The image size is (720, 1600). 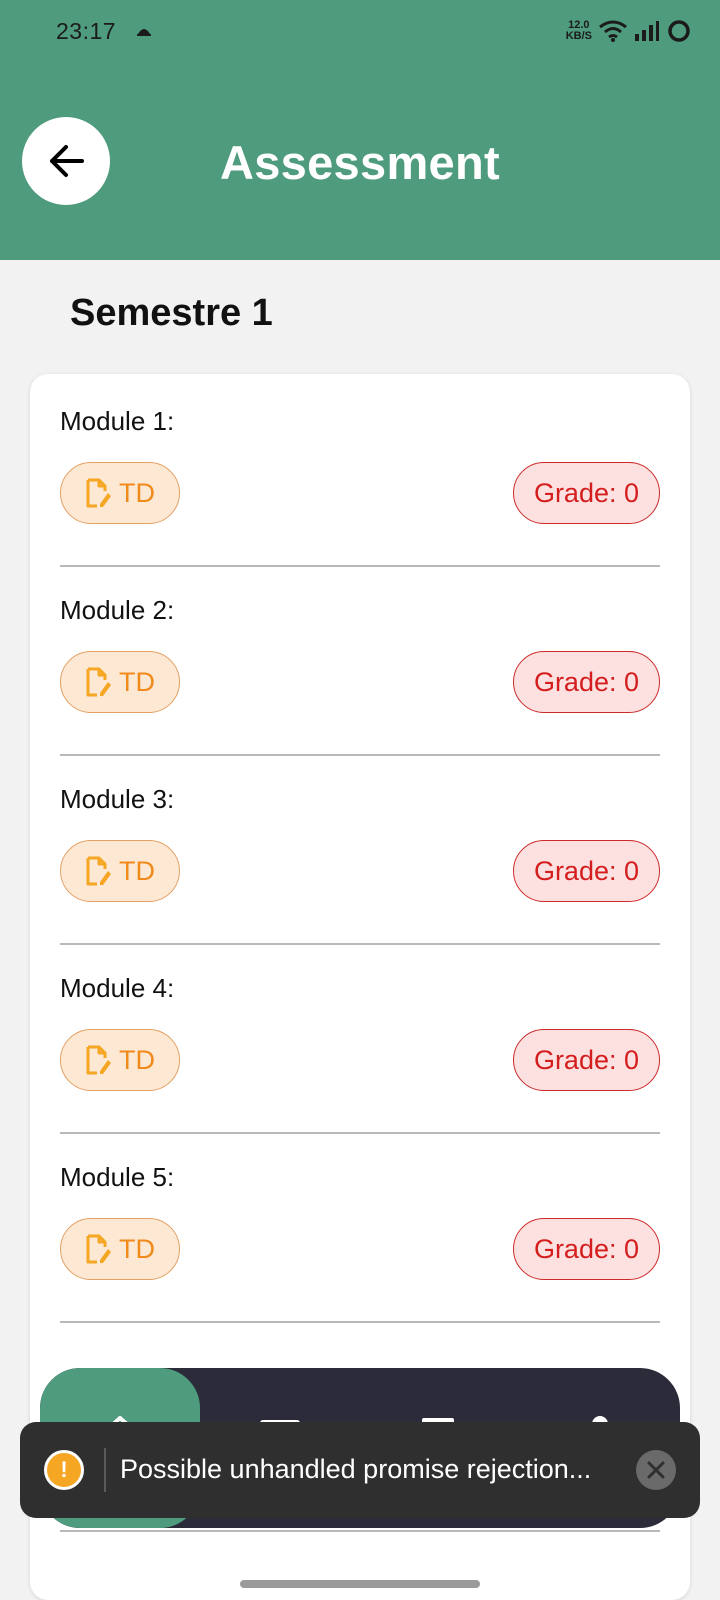 What do you see at coordinates (360, 659) in the screenshot?
I see `module-row: Module 2: TD Grade: 0` at bounding box center [360, 659].